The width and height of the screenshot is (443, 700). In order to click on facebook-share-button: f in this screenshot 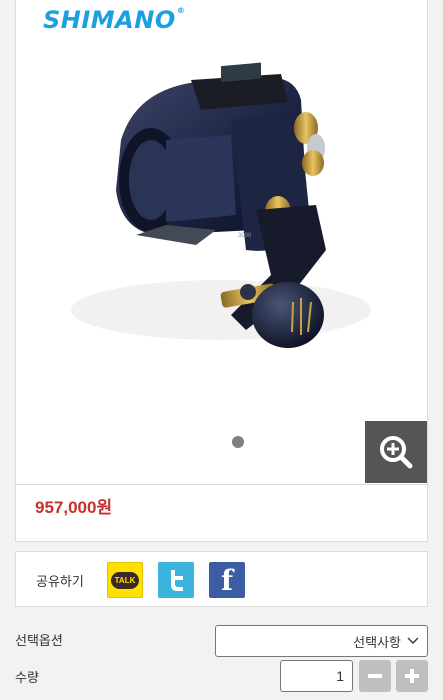, I will do `click(227, 580)`.